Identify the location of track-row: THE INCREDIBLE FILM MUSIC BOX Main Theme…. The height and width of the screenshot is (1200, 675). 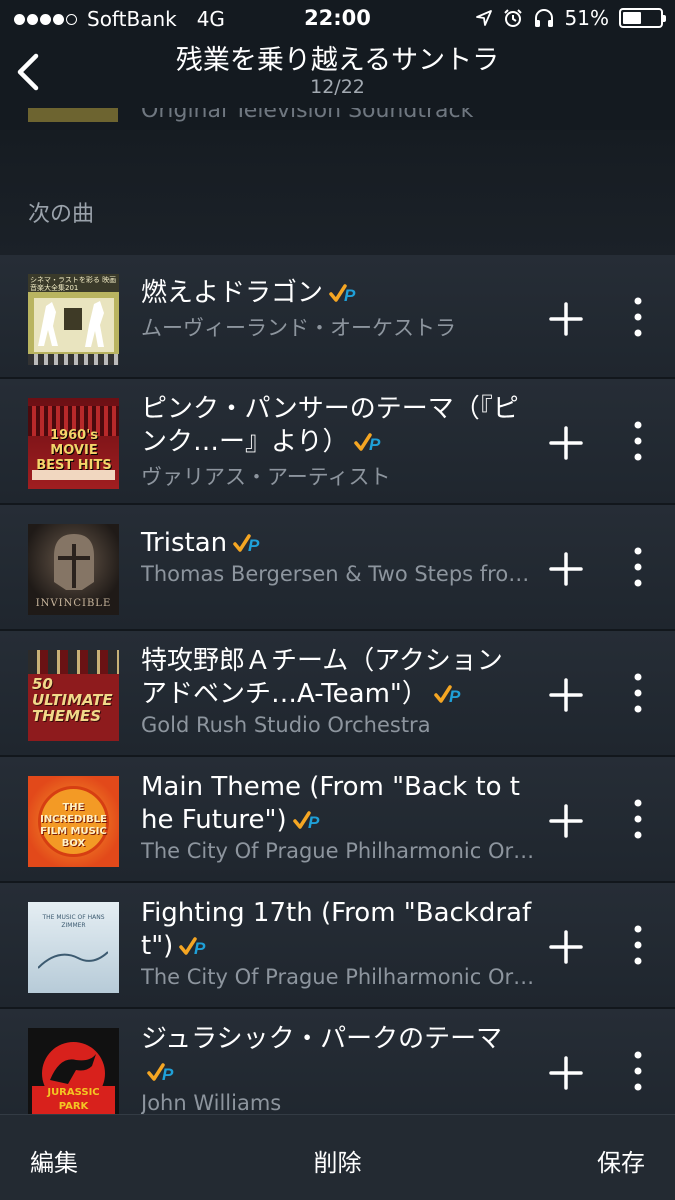
(337, 820).